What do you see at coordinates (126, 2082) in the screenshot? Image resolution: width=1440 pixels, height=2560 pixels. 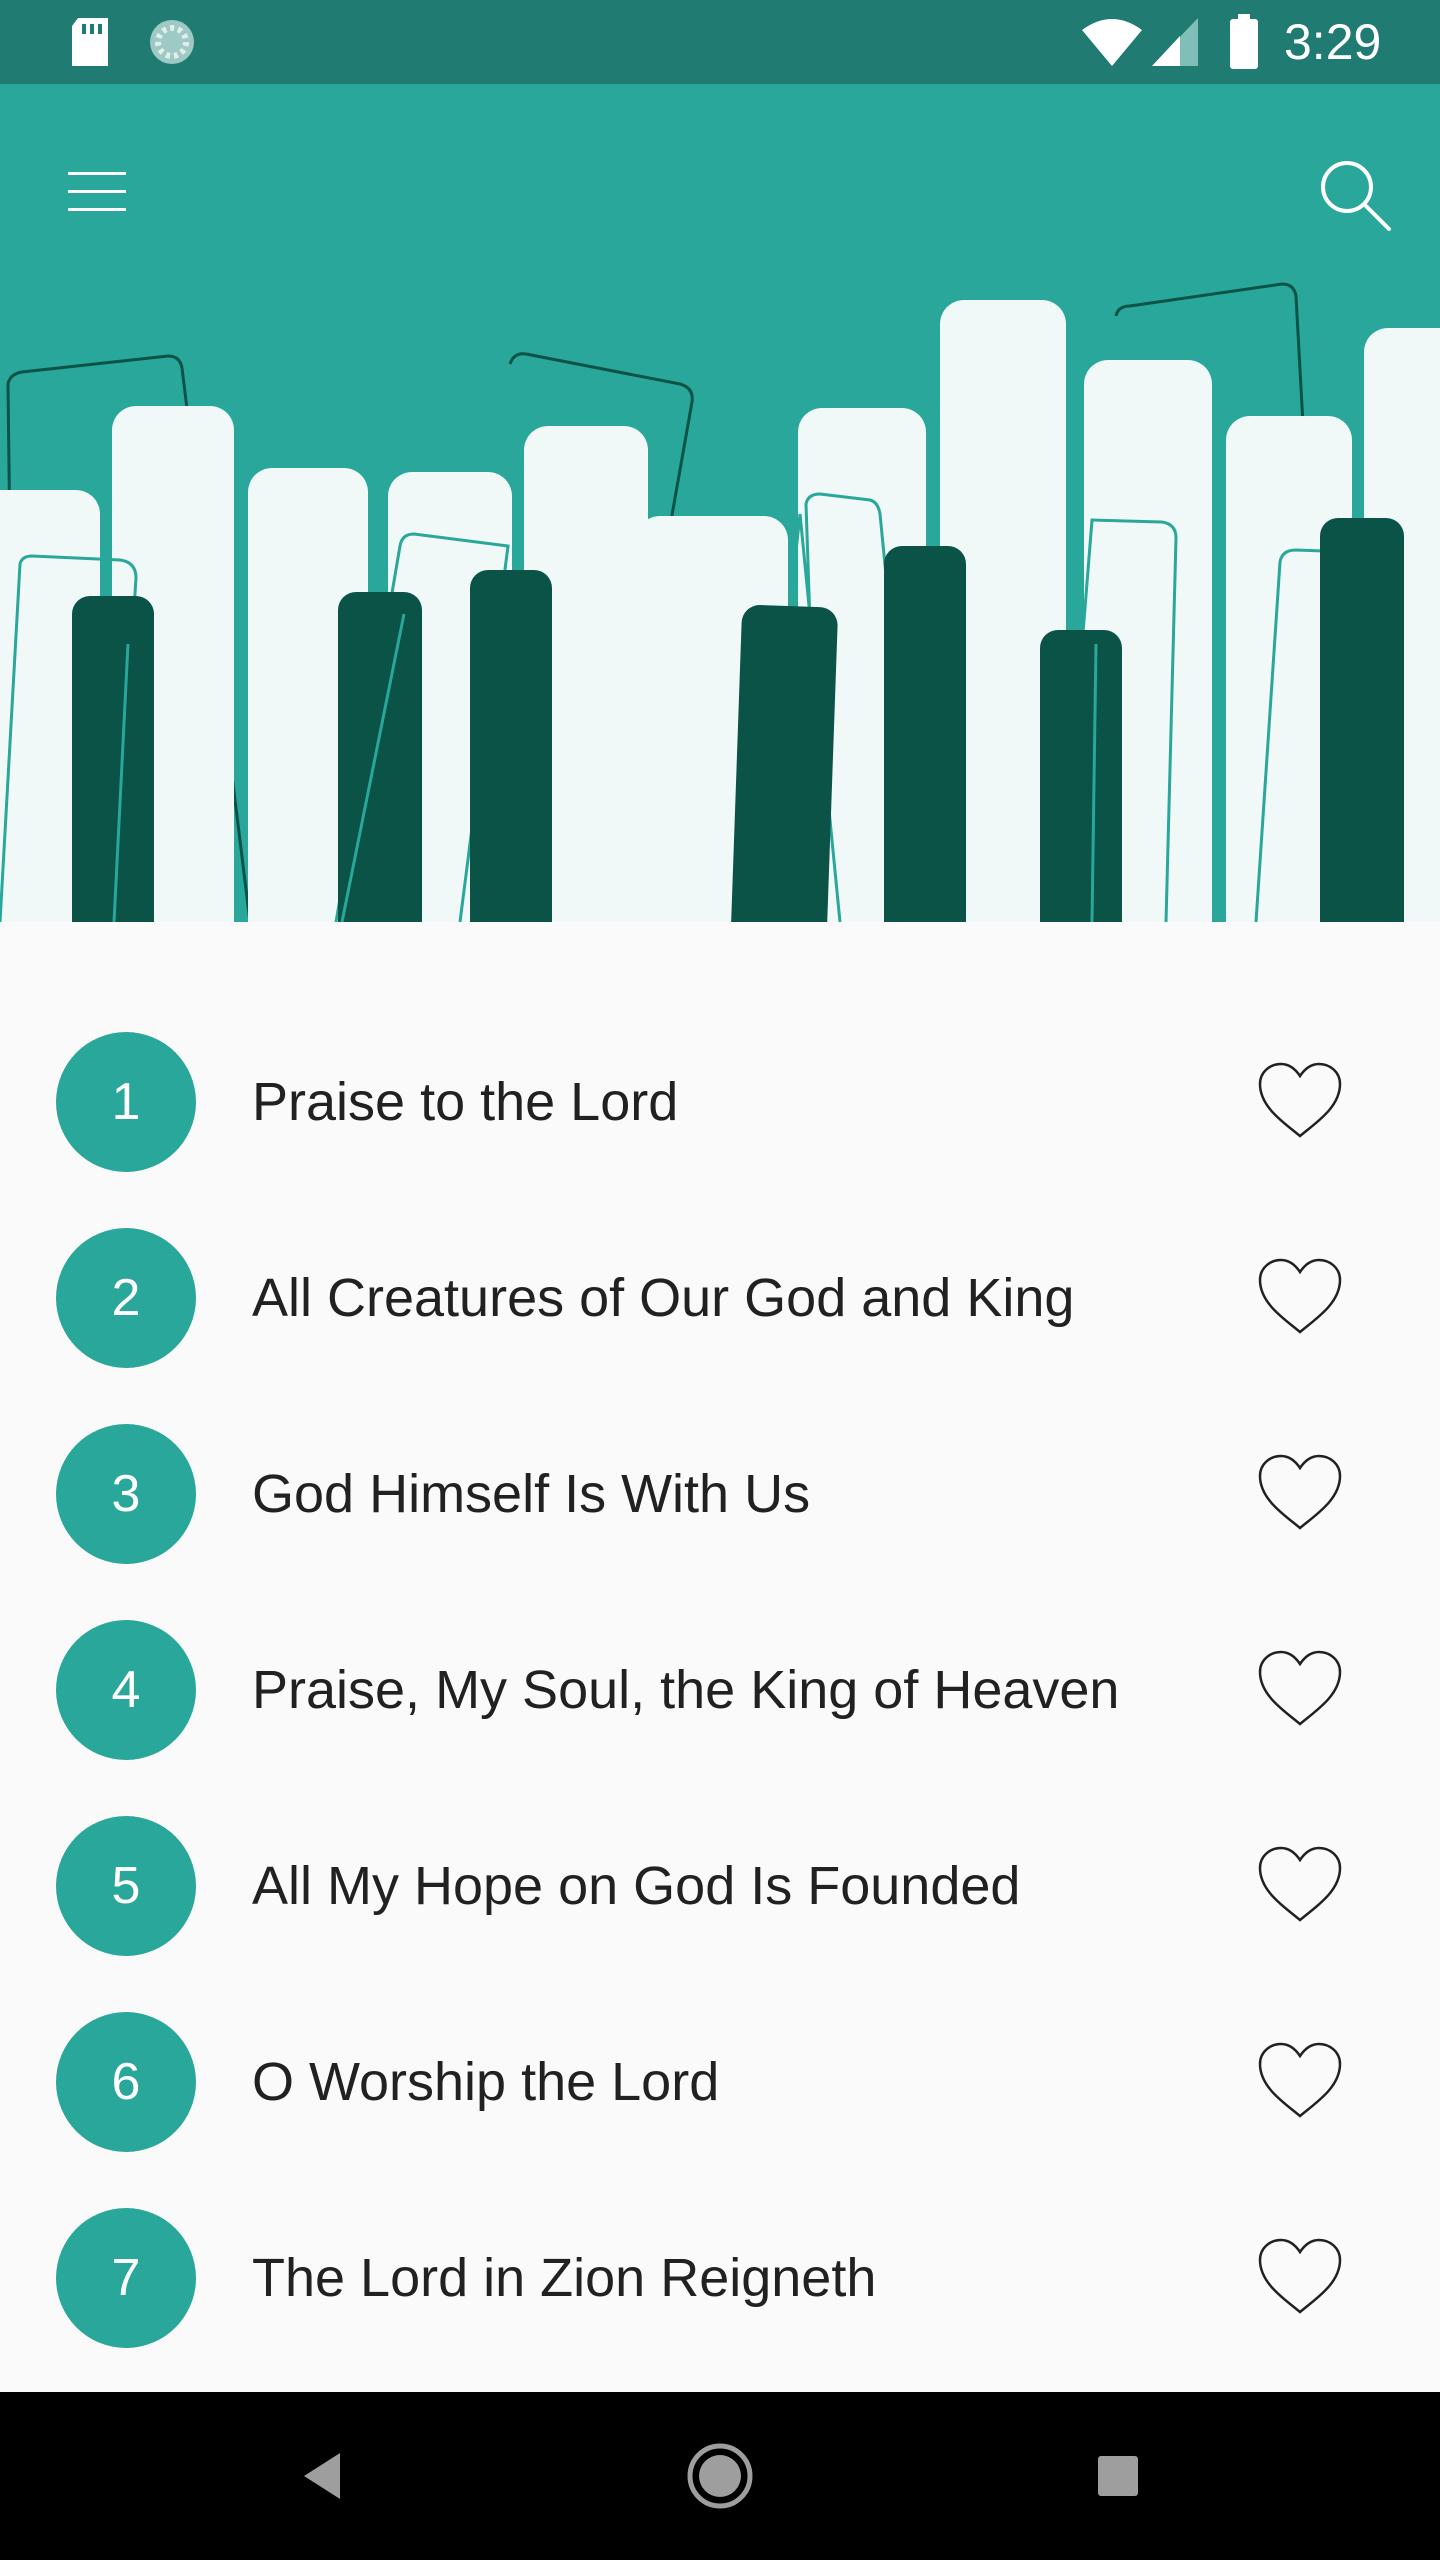 I see `hymn-number-badge: 6` at bounding box center [126, 2082].